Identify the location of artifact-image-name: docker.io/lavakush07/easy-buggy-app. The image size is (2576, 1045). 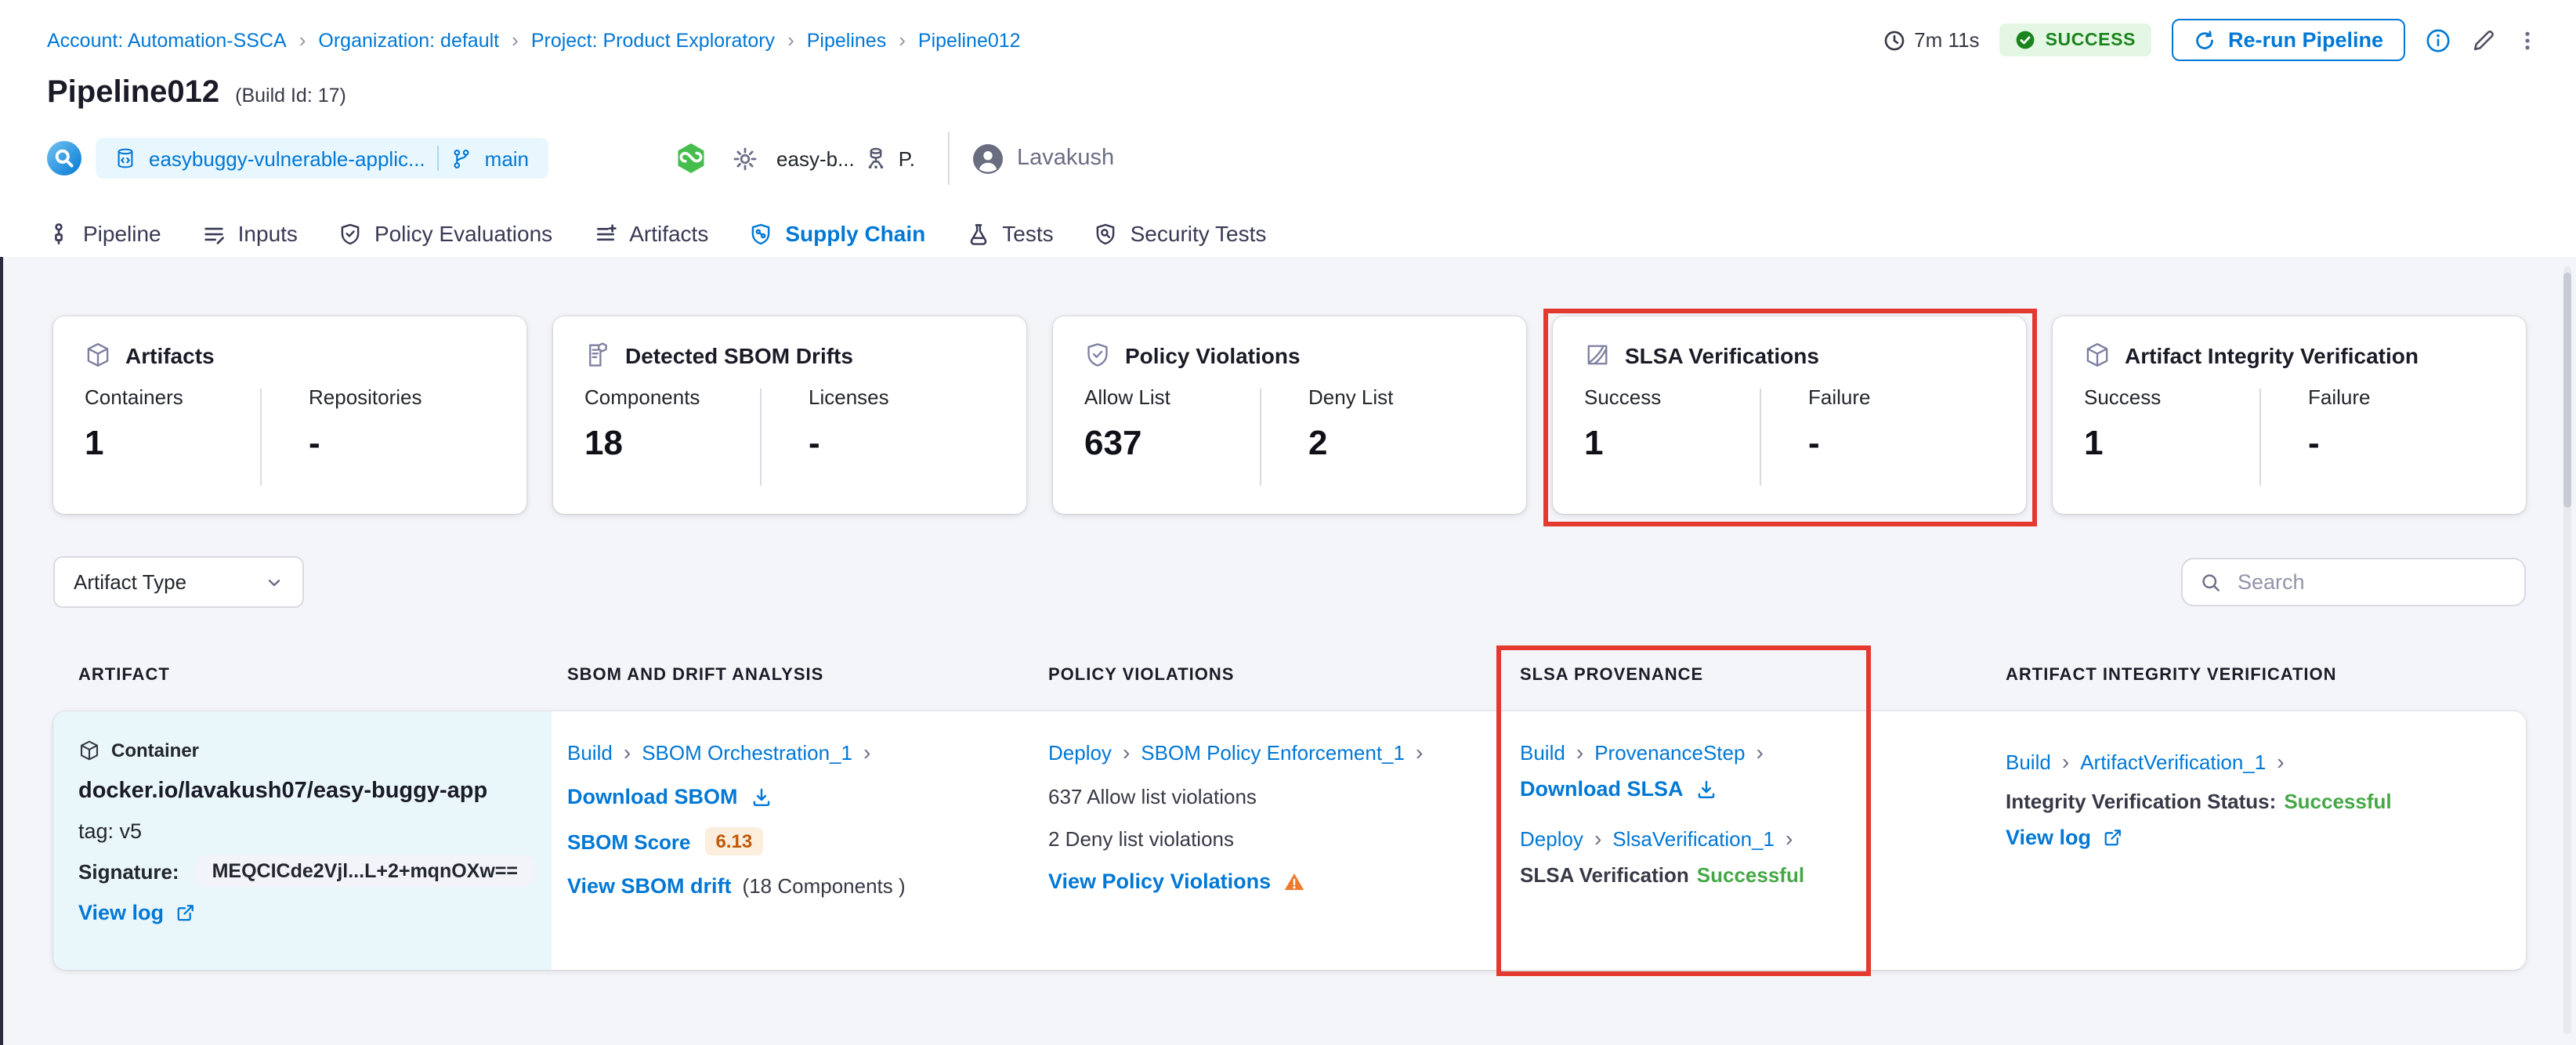
(283, 791).